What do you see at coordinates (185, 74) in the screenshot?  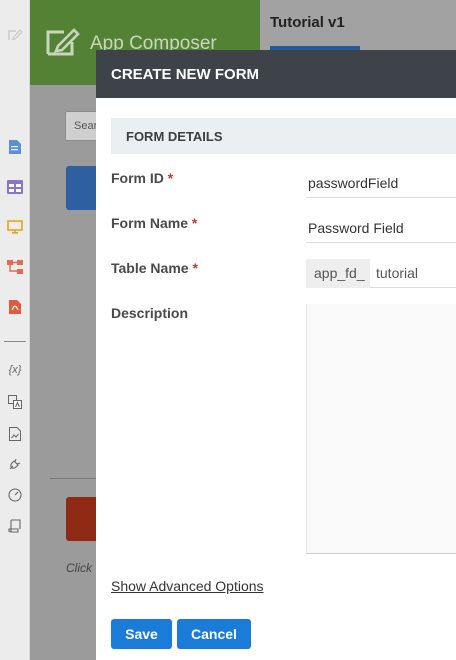 I see `dialog-title: CREATE NEW FORM` at bounding box center [185, 74].